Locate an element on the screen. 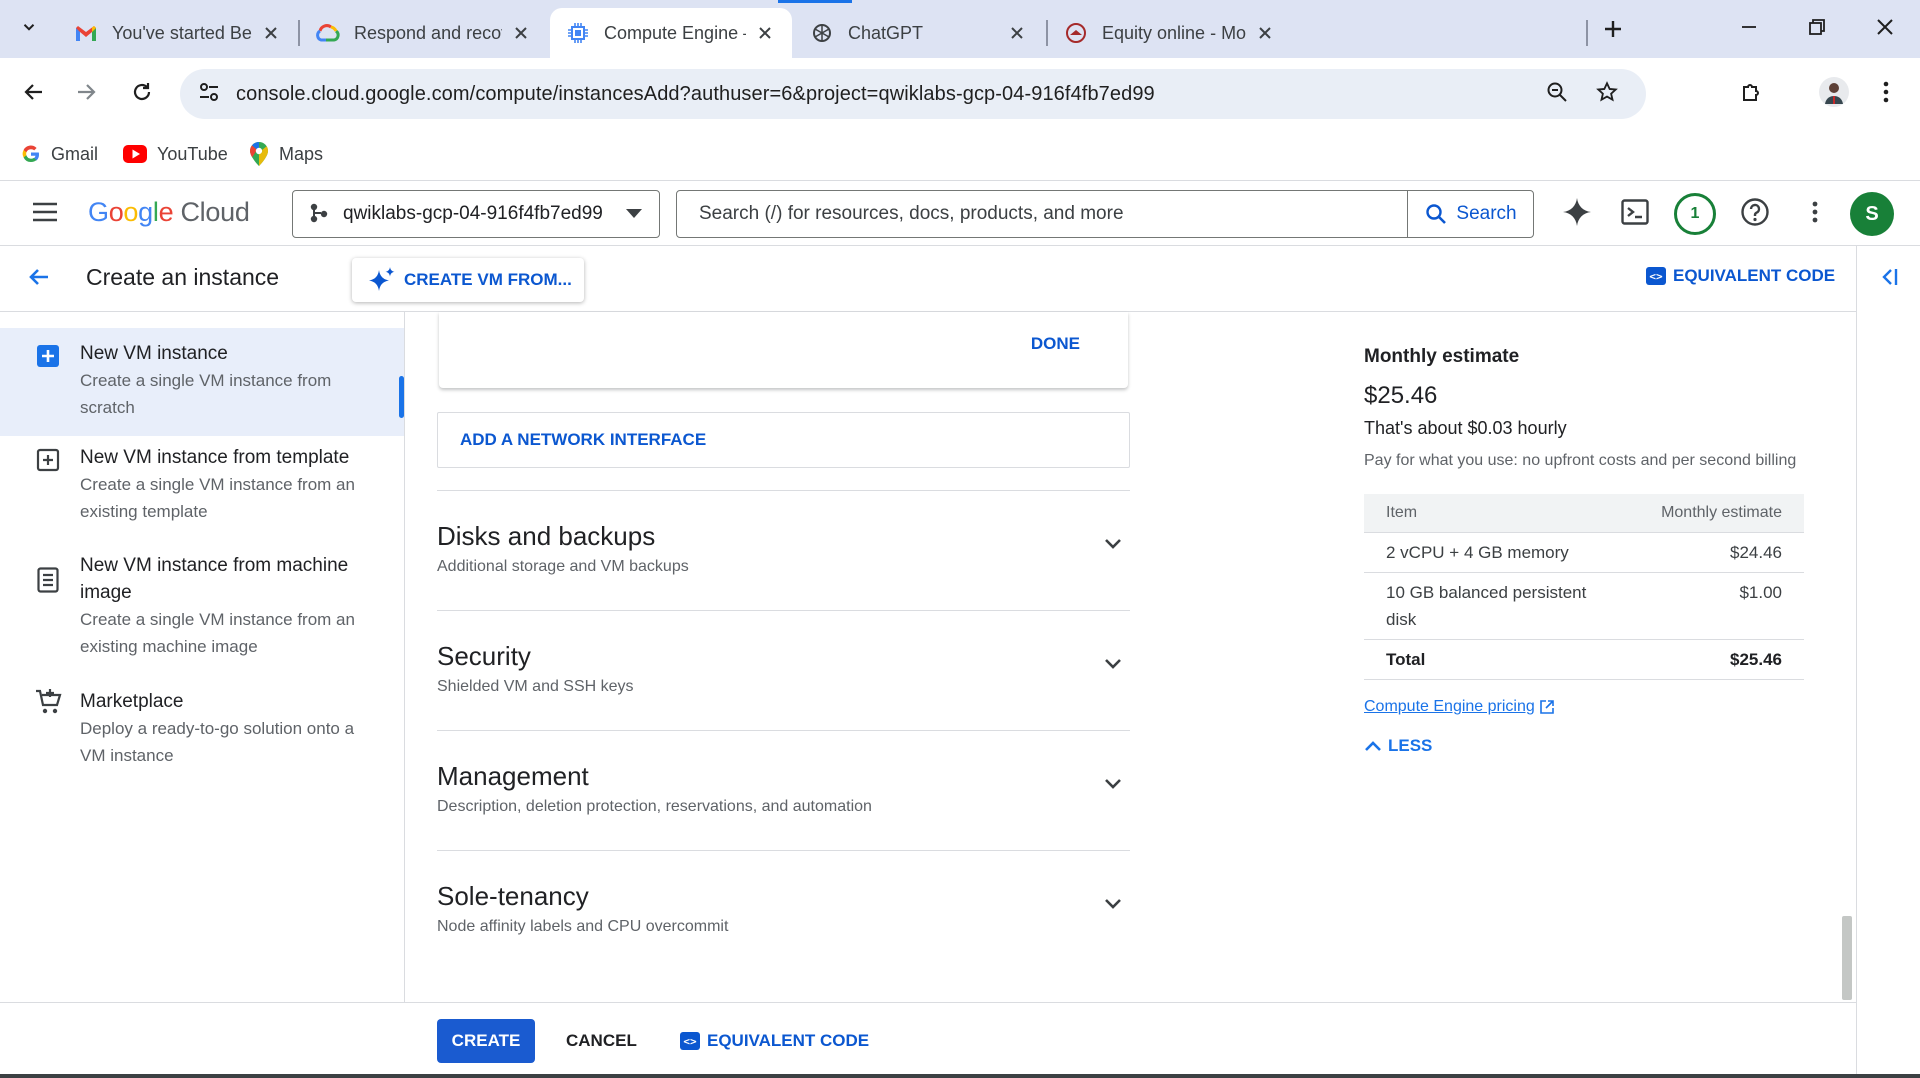 This screenshot has height=1078, width=1920. done-button: DONE is located at coordinates (1055, 344).